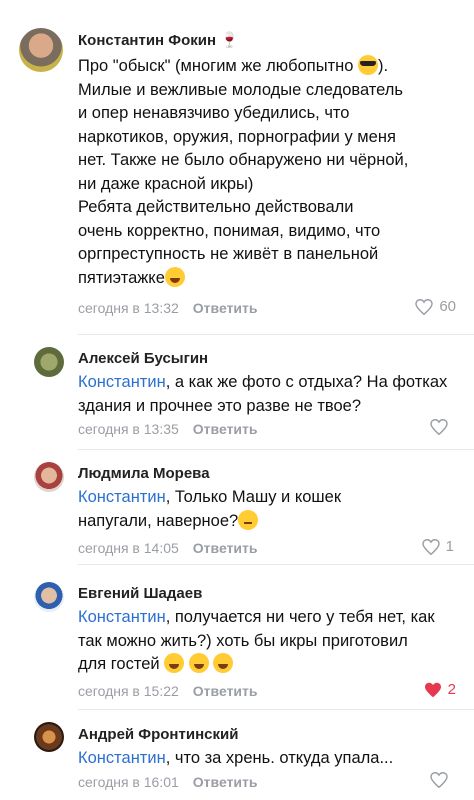 This screenshot has height=800, width=474. I want to click on like-button: 1, so click(437, 546).